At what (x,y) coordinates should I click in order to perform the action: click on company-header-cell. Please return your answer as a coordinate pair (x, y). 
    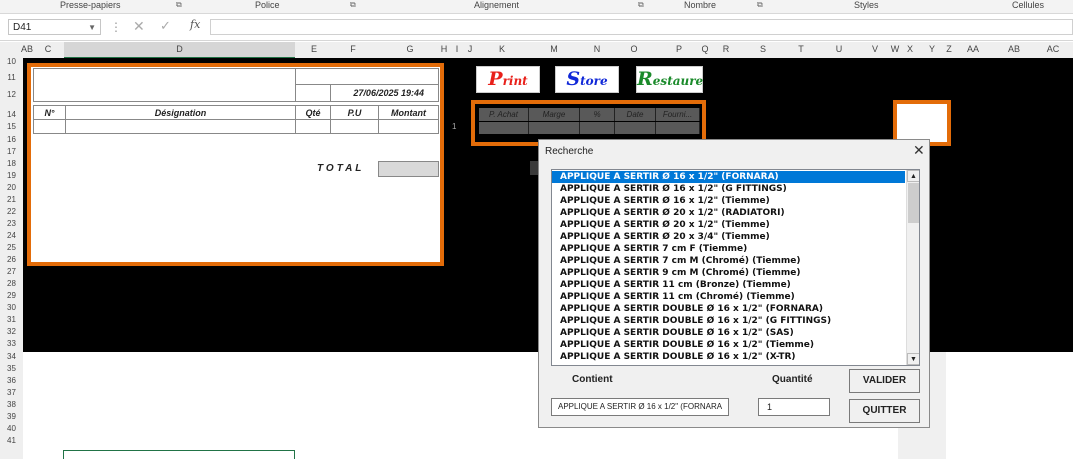
    Looking at the image, I should click on (164, 85).